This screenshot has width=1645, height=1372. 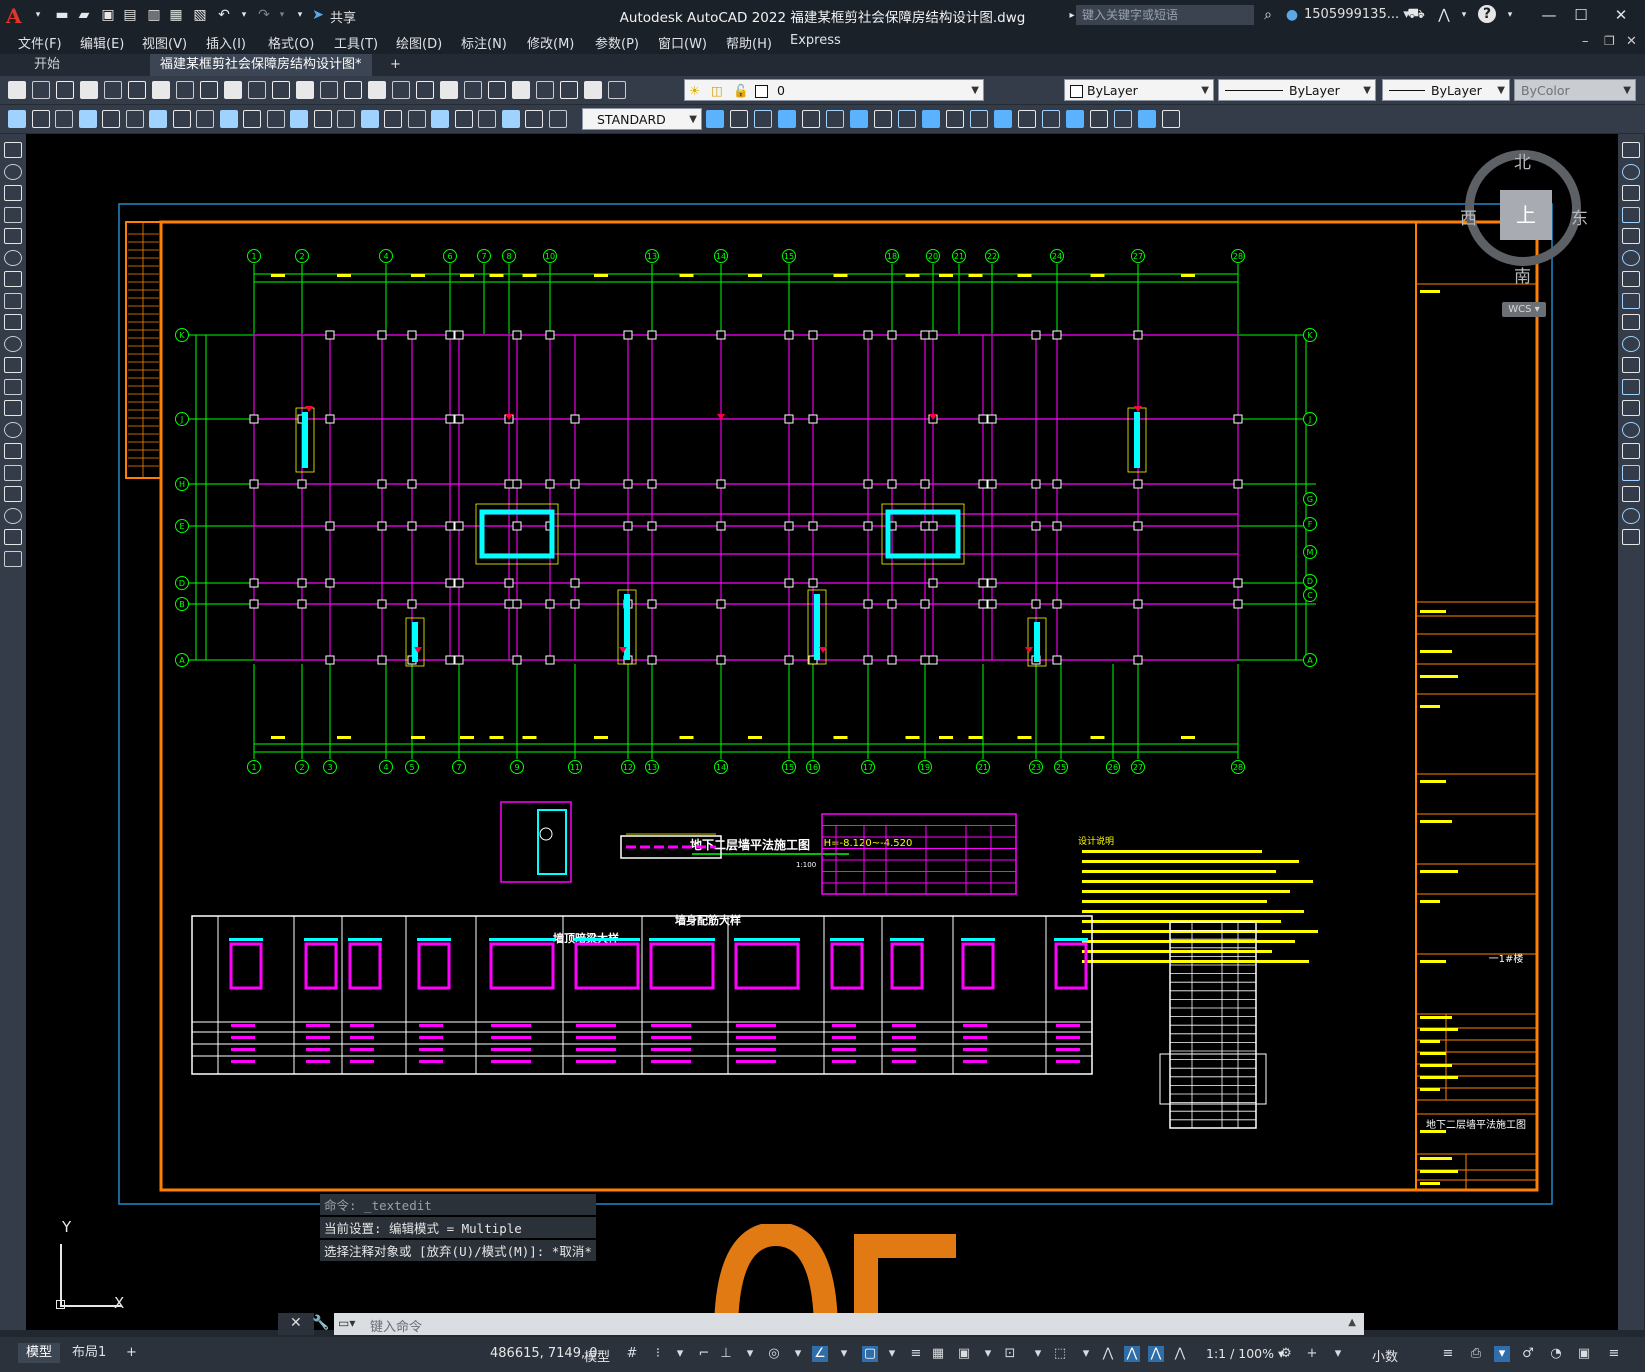 I want to click on lineweight-combo: ByLayer ▼, so click(x=1446, y=90).